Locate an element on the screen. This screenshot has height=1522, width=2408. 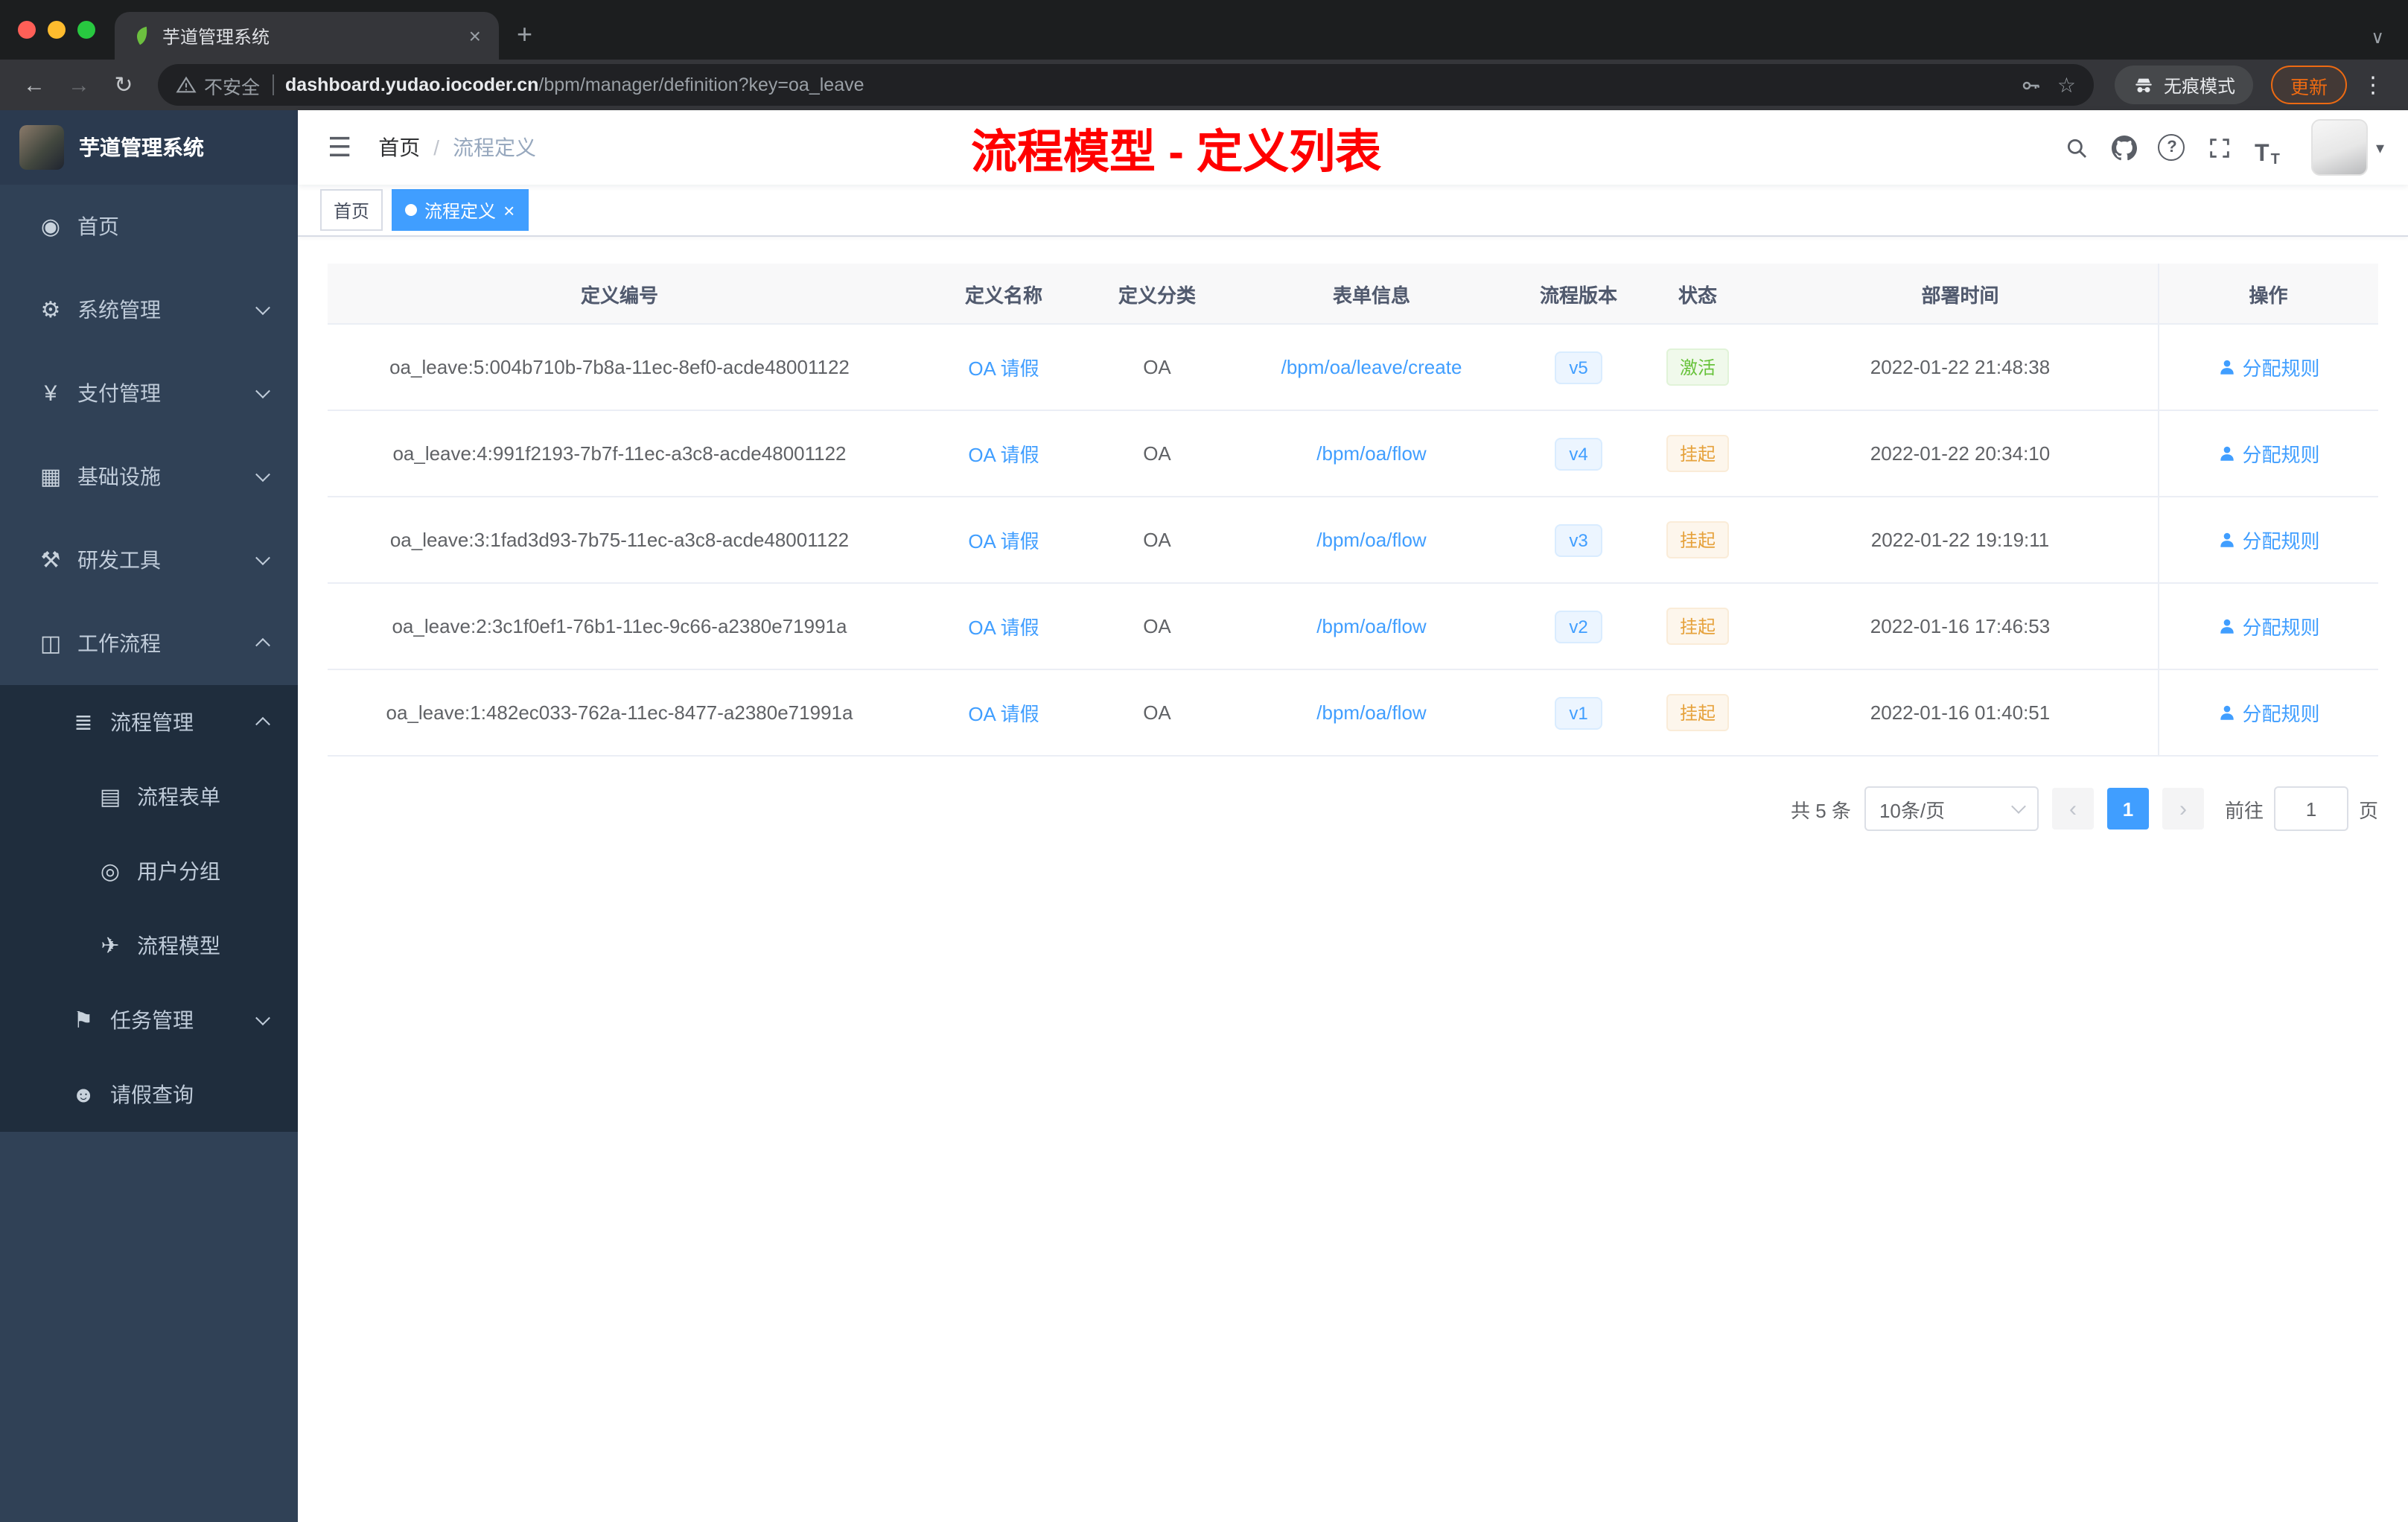
question-icon: ? is located at coordinates (2172, 147).